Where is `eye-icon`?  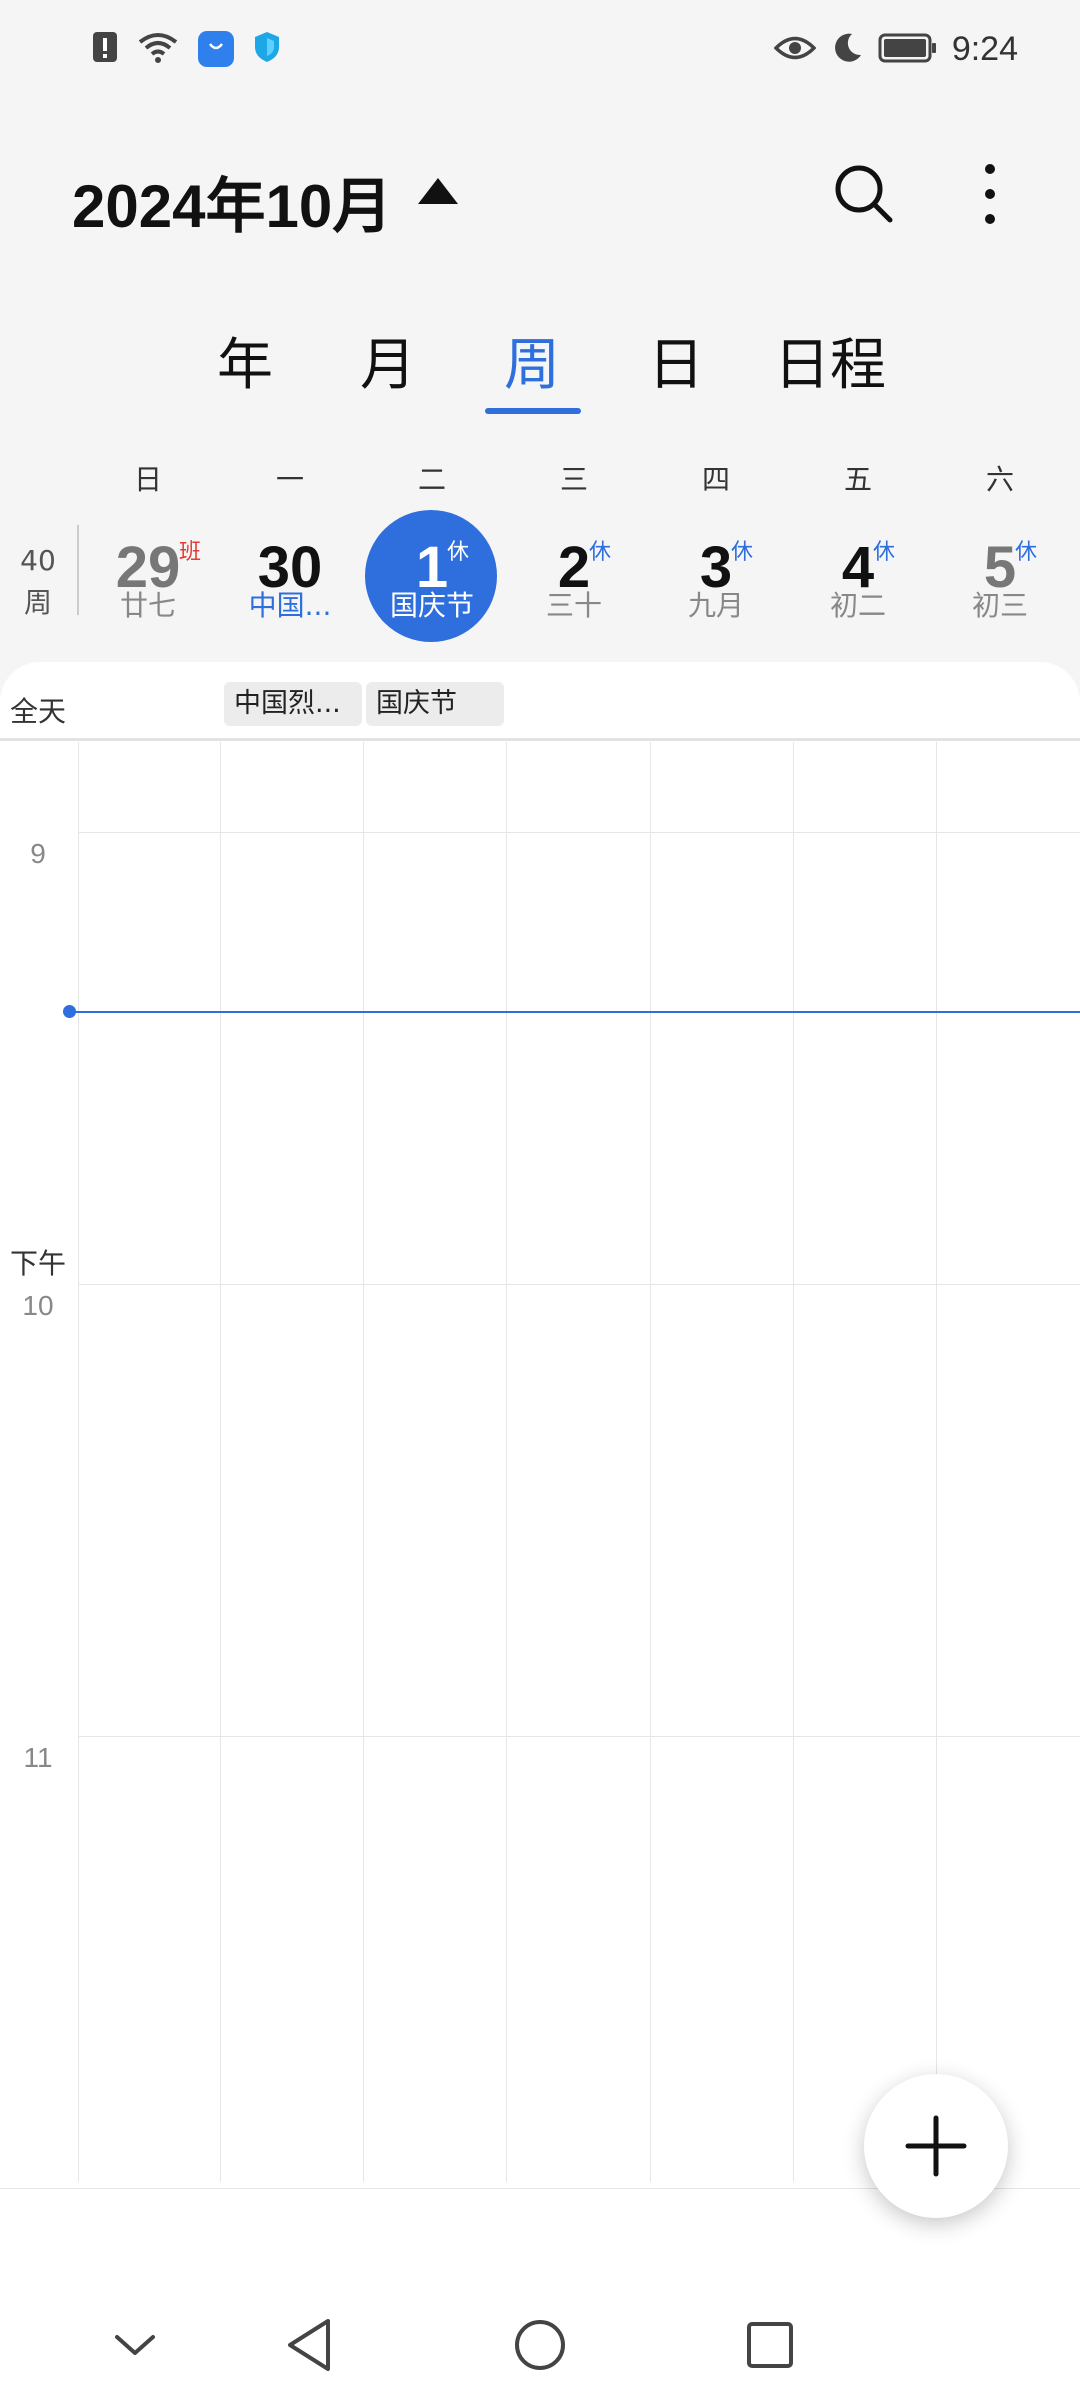 eye-icon is located at coordinates (795, 50).